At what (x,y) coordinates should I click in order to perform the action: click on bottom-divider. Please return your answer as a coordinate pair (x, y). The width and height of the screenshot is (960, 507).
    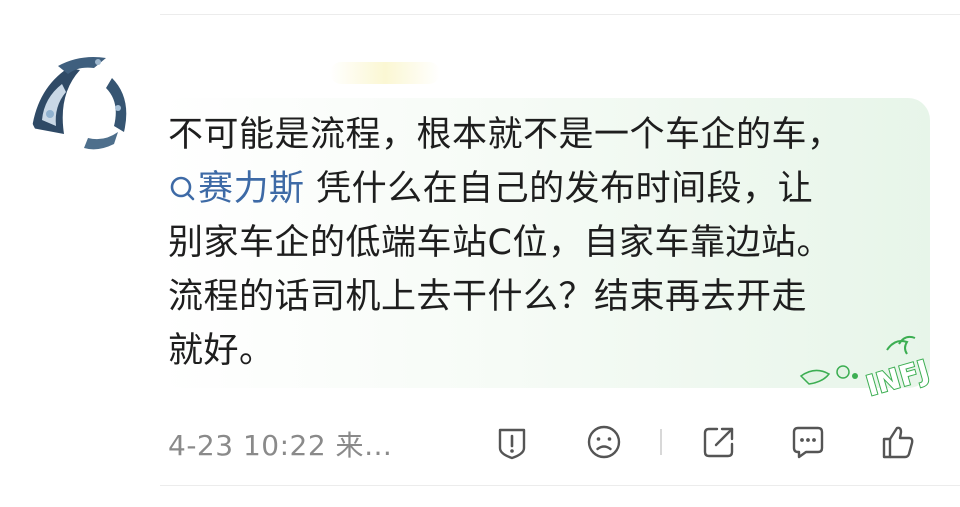
    Looking at the image, I should click on (560, 485).